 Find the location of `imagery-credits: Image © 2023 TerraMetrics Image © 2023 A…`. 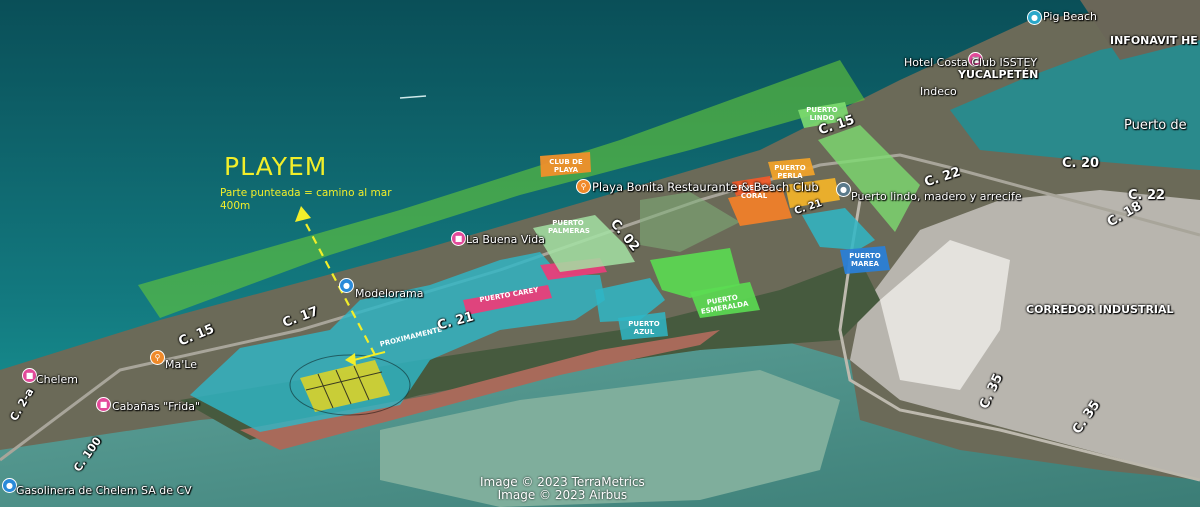

imagery-credits: Image © 2023 TerraMetrics Image © 2023 A… is located at coordinates (562, 489).